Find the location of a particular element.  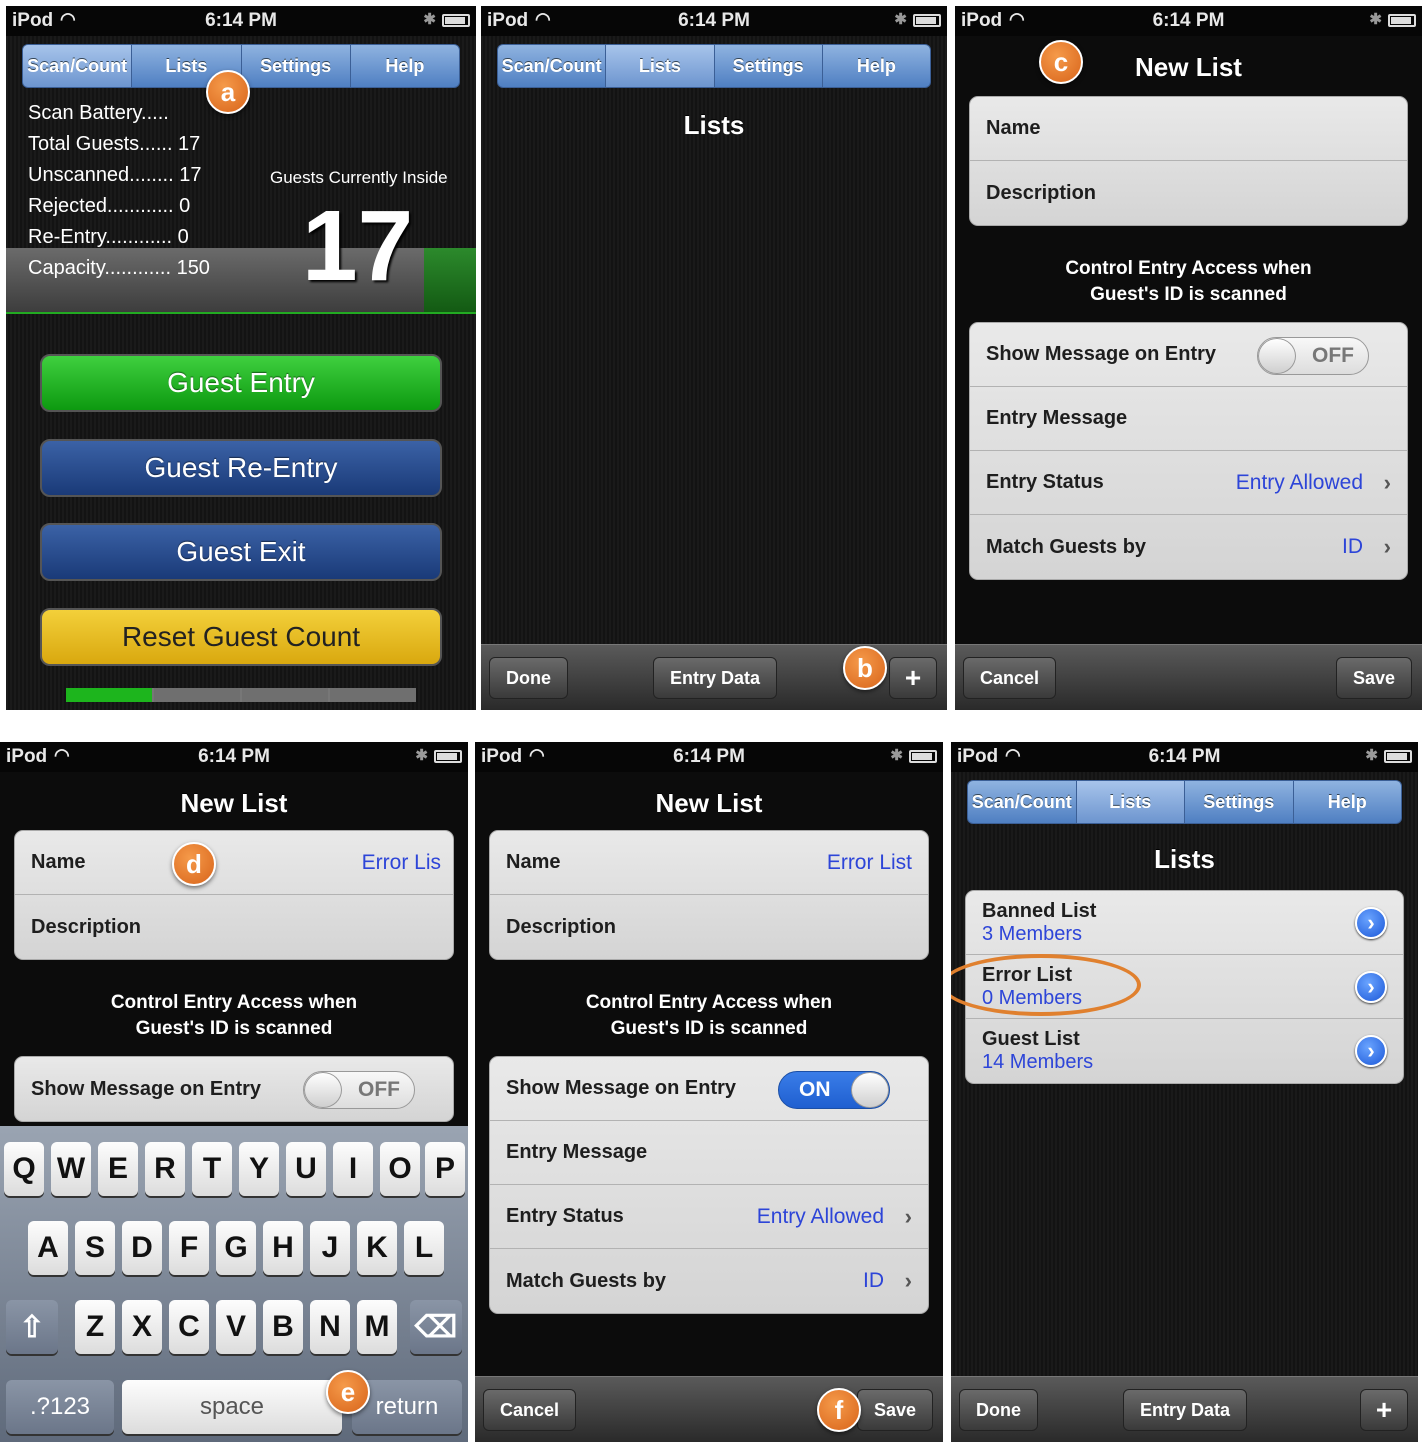

name-field: Name is located at coordinates (1188, 129).